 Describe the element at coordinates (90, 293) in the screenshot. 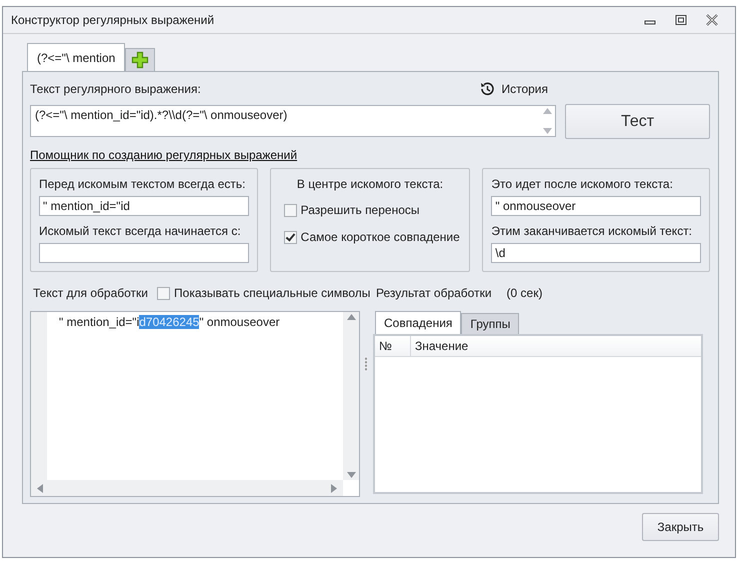

I see `section-label: Текст для обработки` at that location.